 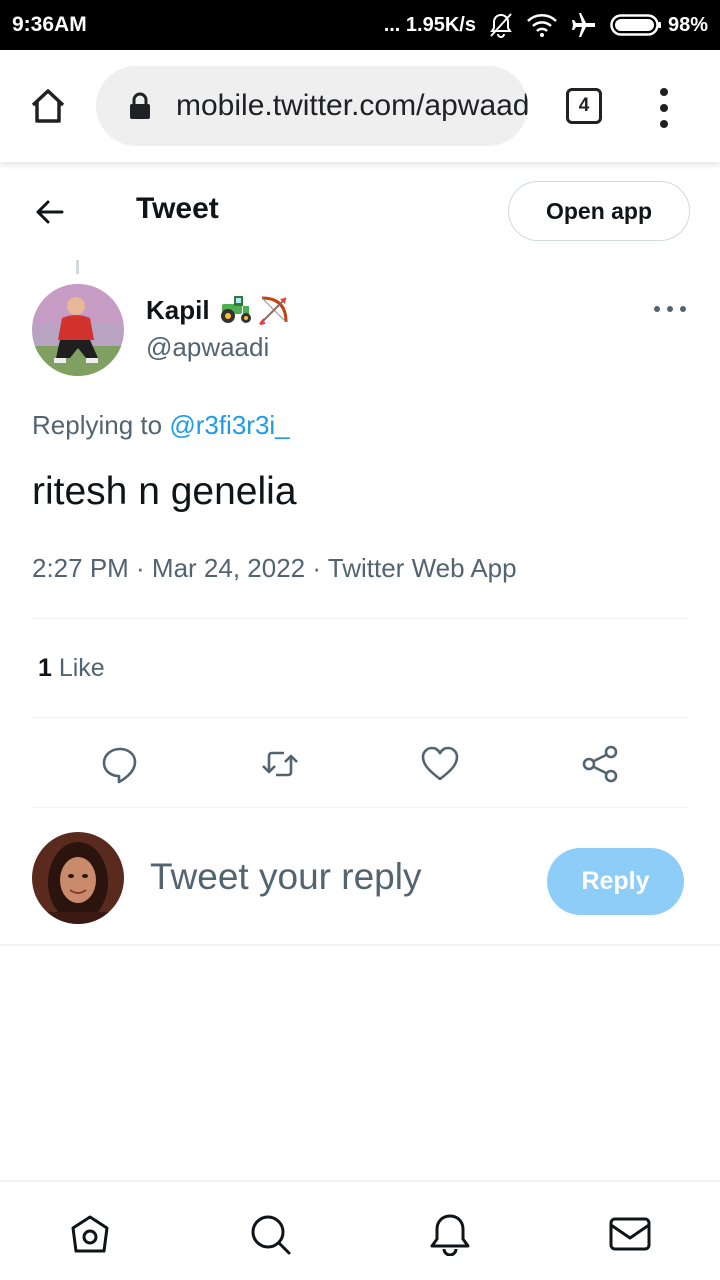 I want to click on share-icon, so click(x=600, y=764).